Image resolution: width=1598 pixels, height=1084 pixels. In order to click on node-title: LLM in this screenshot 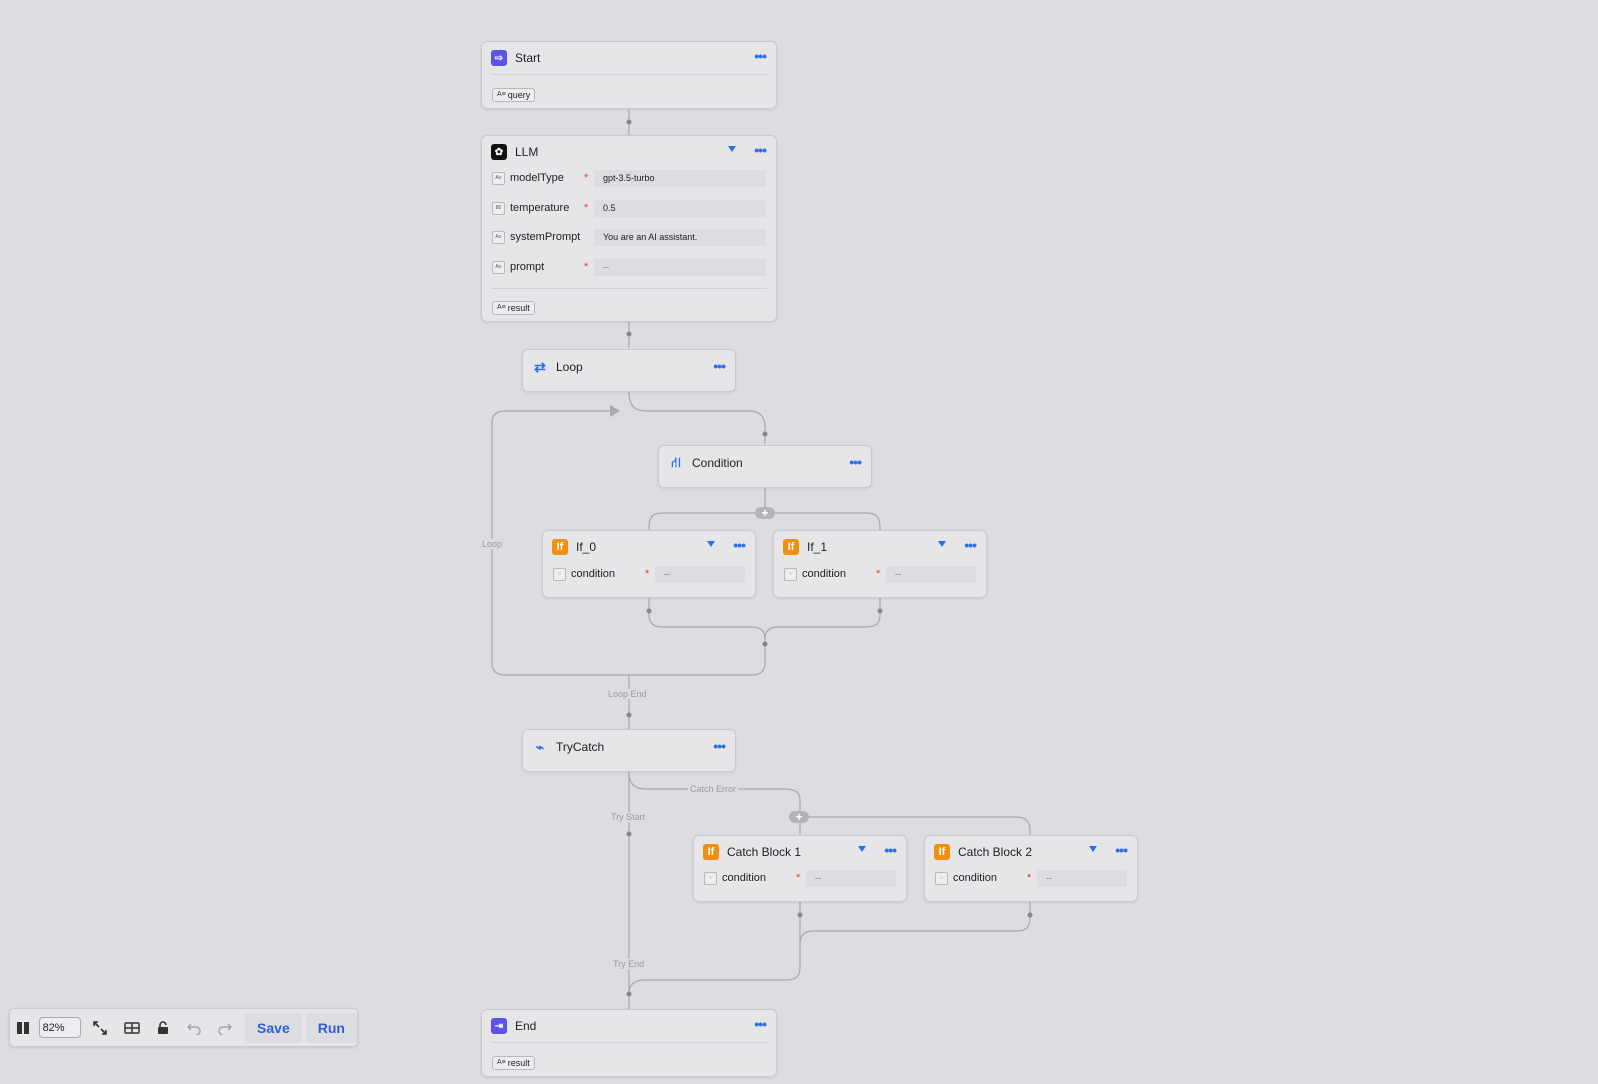, I will do `click(527, 152)`.